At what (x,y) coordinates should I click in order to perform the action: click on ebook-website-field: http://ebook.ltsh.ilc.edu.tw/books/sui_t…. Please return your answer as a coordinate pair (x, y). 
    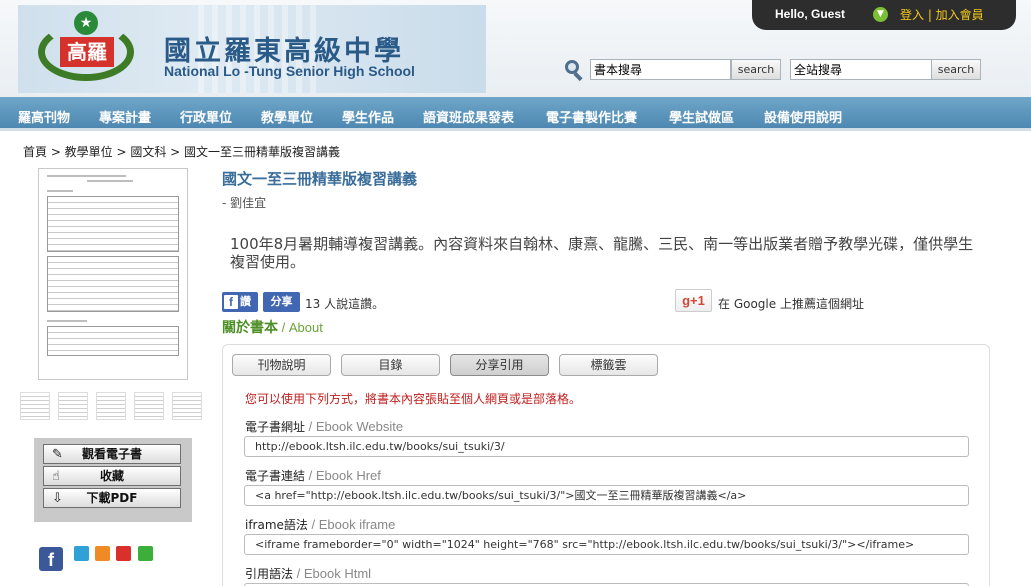
    Looking at the image, I should click on (606, 446).